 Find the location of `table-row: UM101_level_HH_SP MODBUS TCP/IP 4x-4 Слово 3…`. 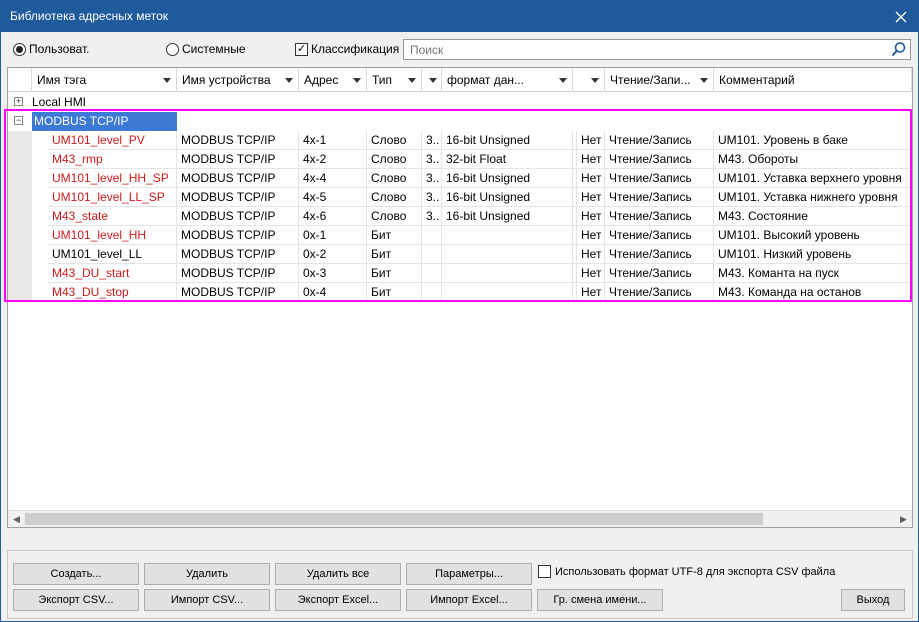

table-row: UM101_level_HH_SP MODBUS TCP/IP 4x-4 Слово 3… is located at coordinates (460, 178).